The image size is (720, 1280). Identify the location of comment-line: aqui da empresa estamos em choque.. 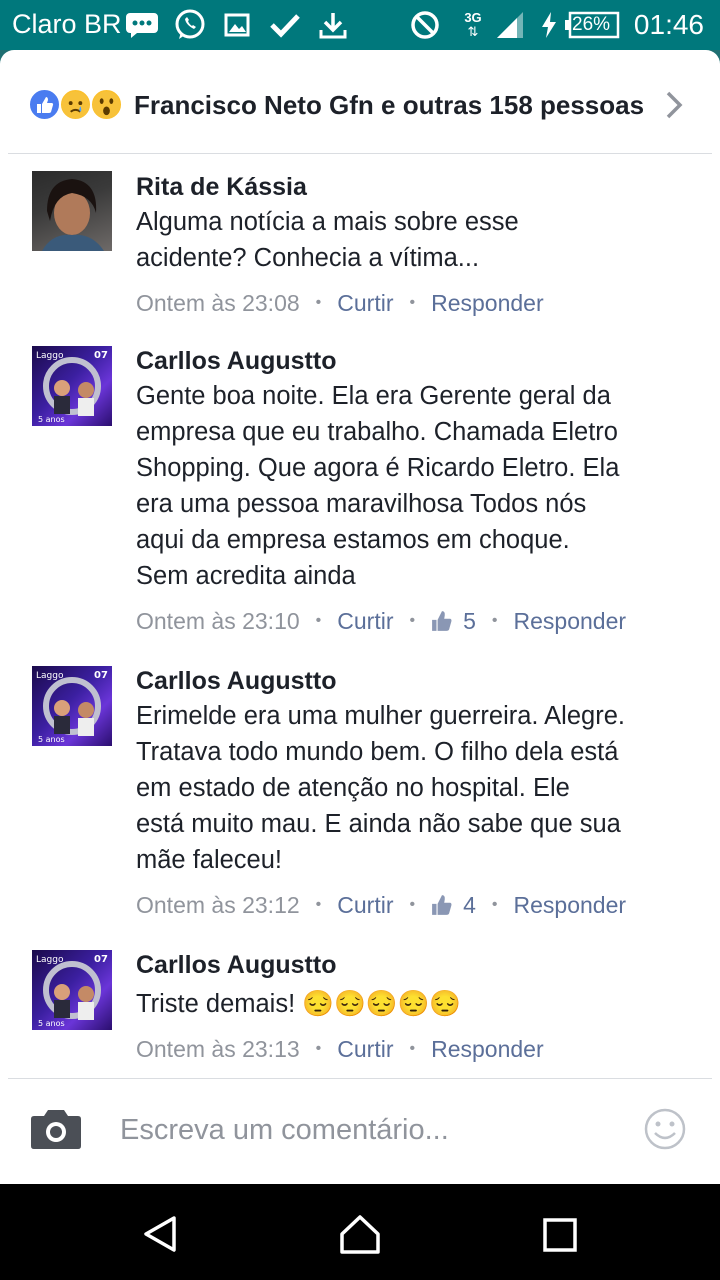
(353, 540).